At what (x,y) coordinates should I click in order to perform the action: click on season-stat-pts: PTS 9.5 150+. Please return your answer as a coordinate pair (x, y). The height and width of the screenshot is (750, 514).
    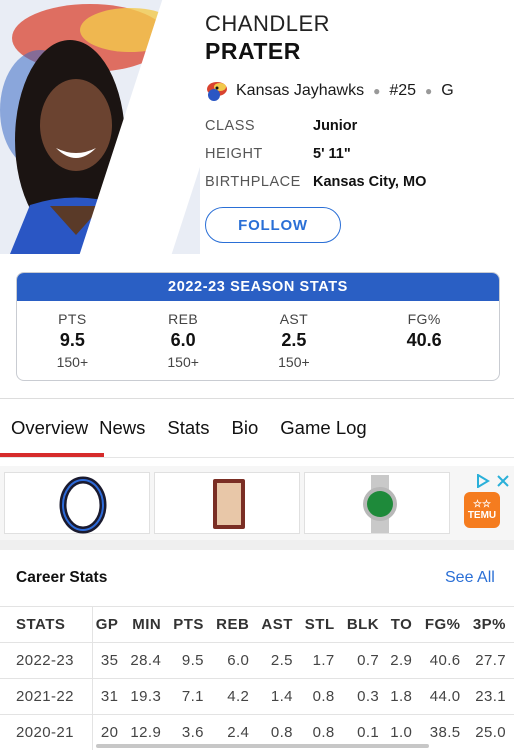
    Looking at the image, I should click on (72, 340).